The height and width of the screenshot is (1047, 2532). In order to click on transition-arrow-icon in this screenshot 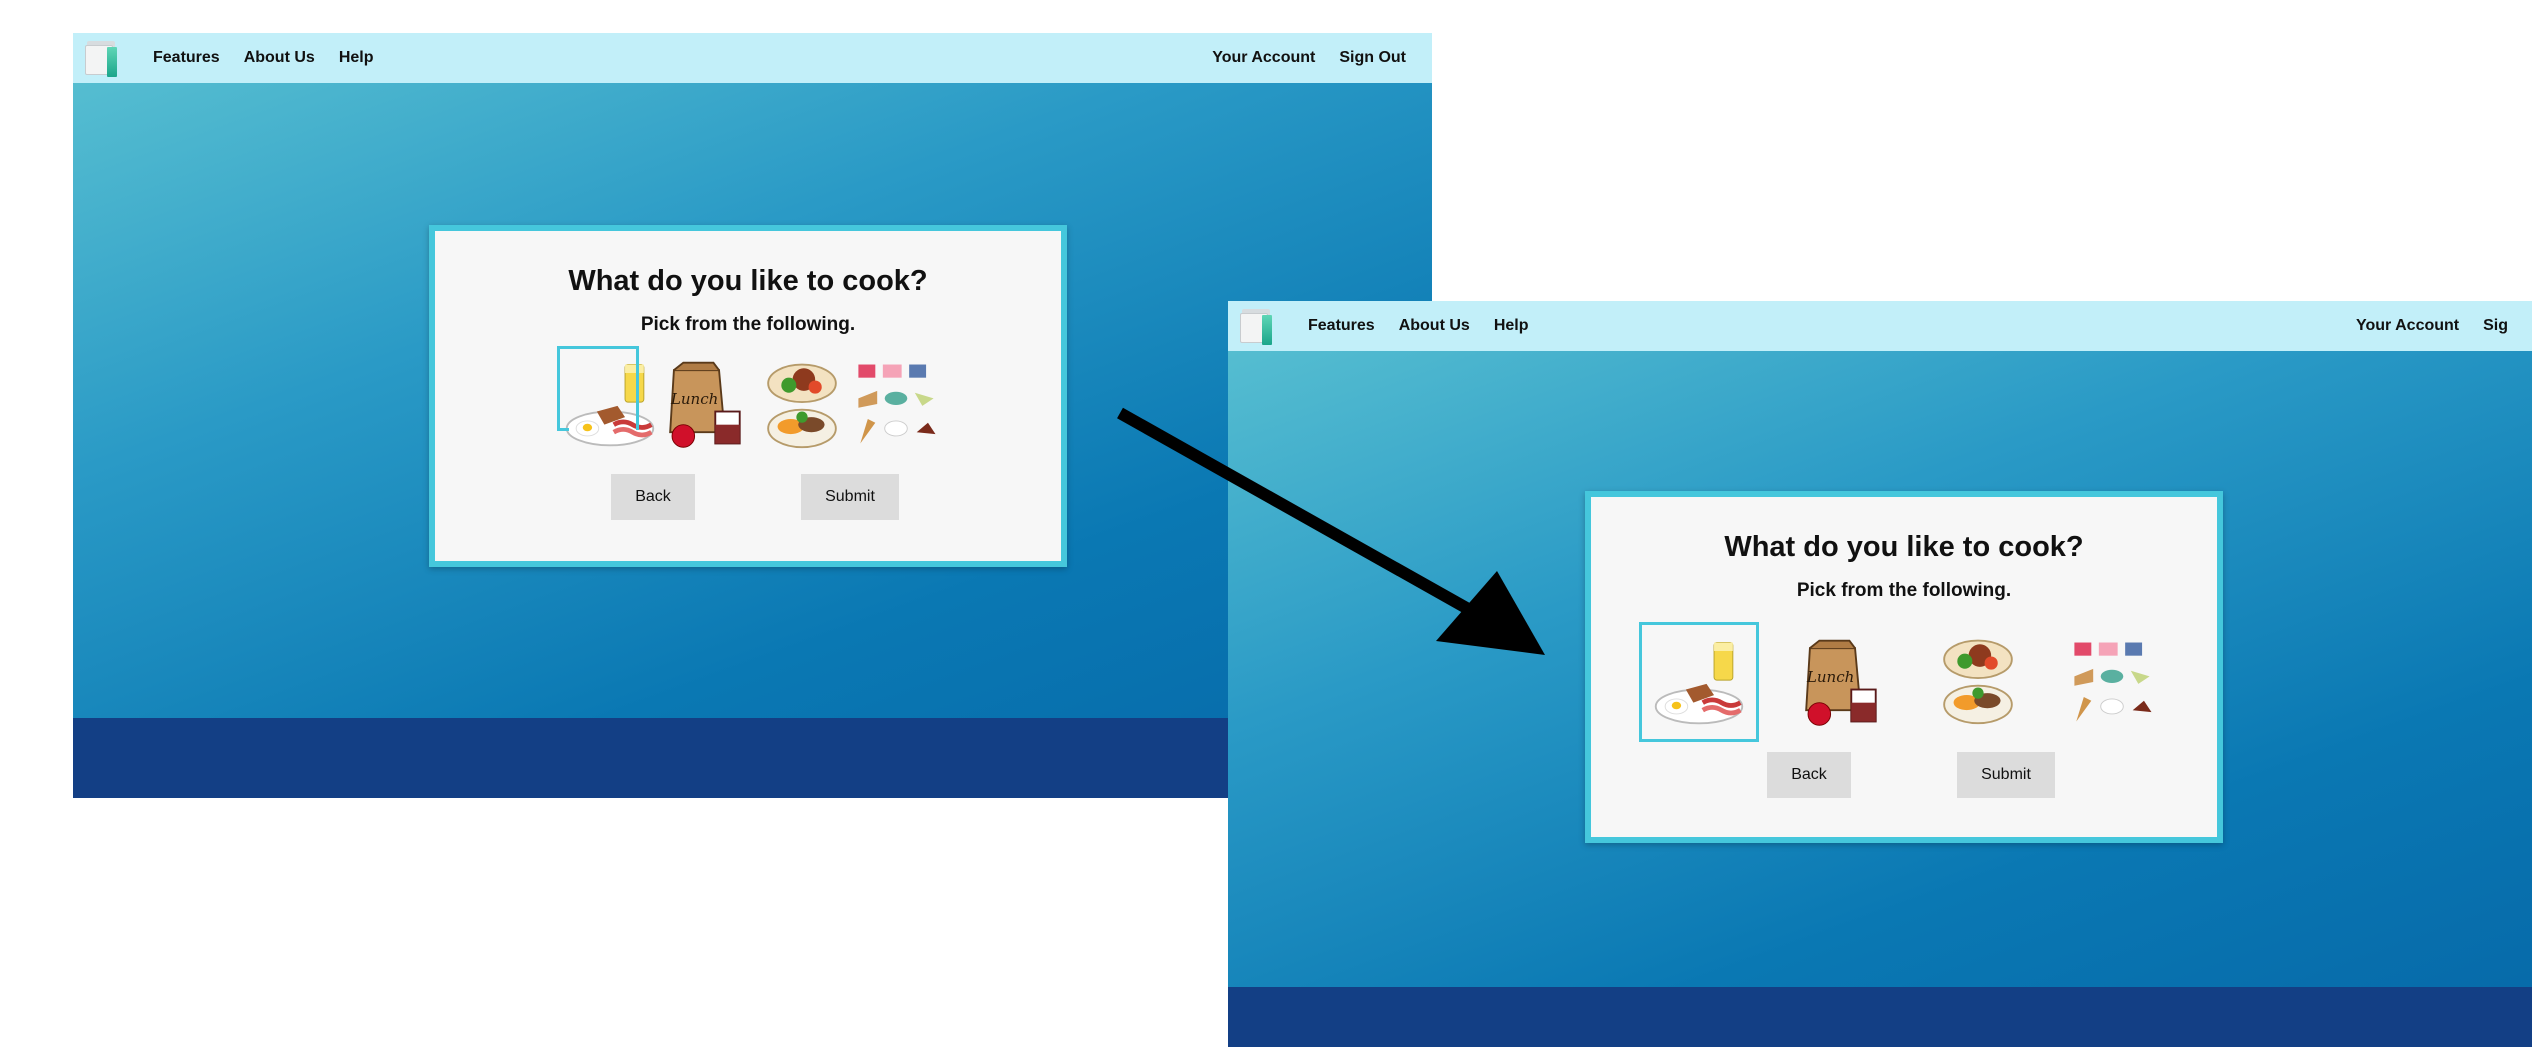, I will do `click(1331, 531)`.